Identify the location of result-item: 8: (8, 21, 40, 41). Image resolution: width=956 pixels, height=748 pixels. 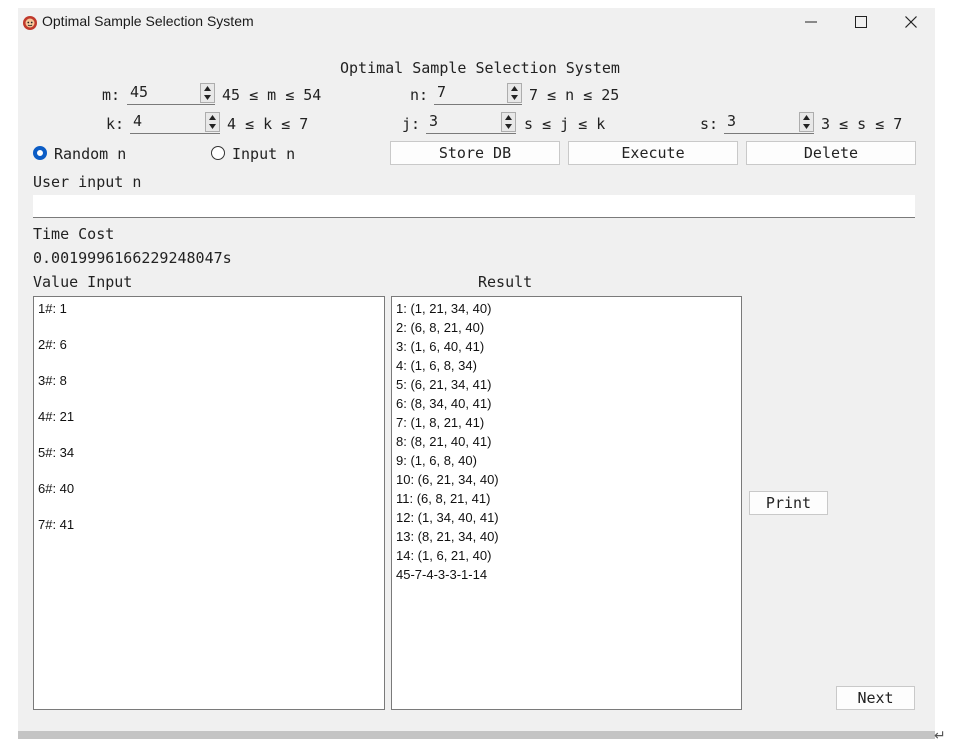
(444, 441).